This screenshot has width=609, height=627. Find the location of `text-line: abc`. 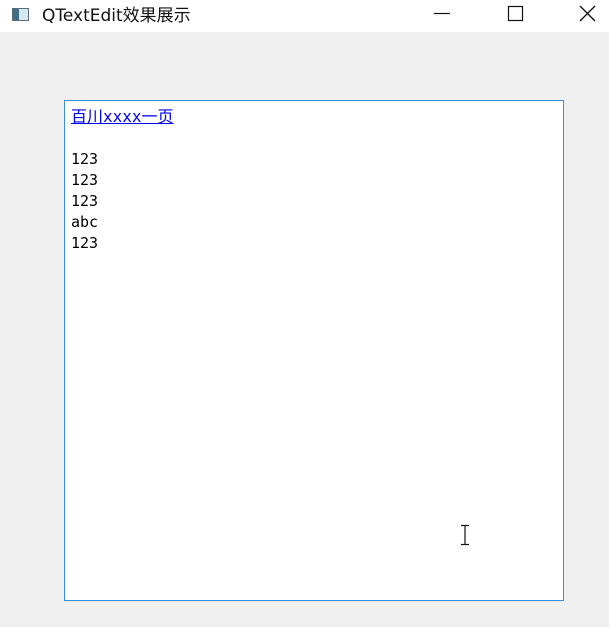

text-line: abc is located at coordinates (85, 222).